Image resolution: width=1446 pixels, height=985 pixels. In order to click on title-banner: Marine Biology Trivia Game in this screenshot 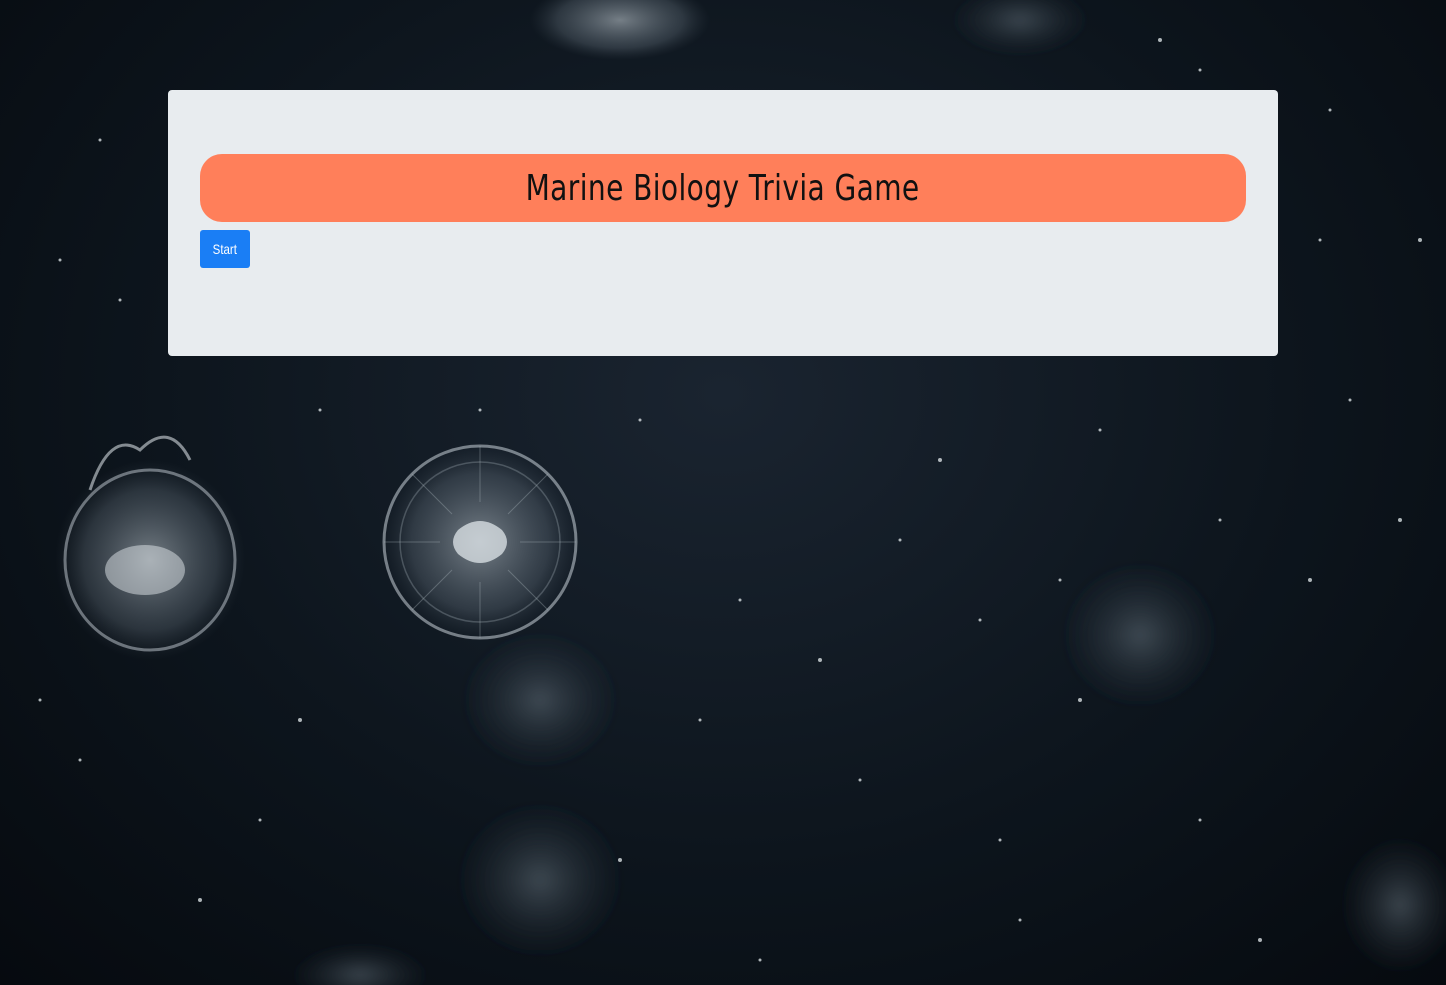, I will do `click(723, 188)`.